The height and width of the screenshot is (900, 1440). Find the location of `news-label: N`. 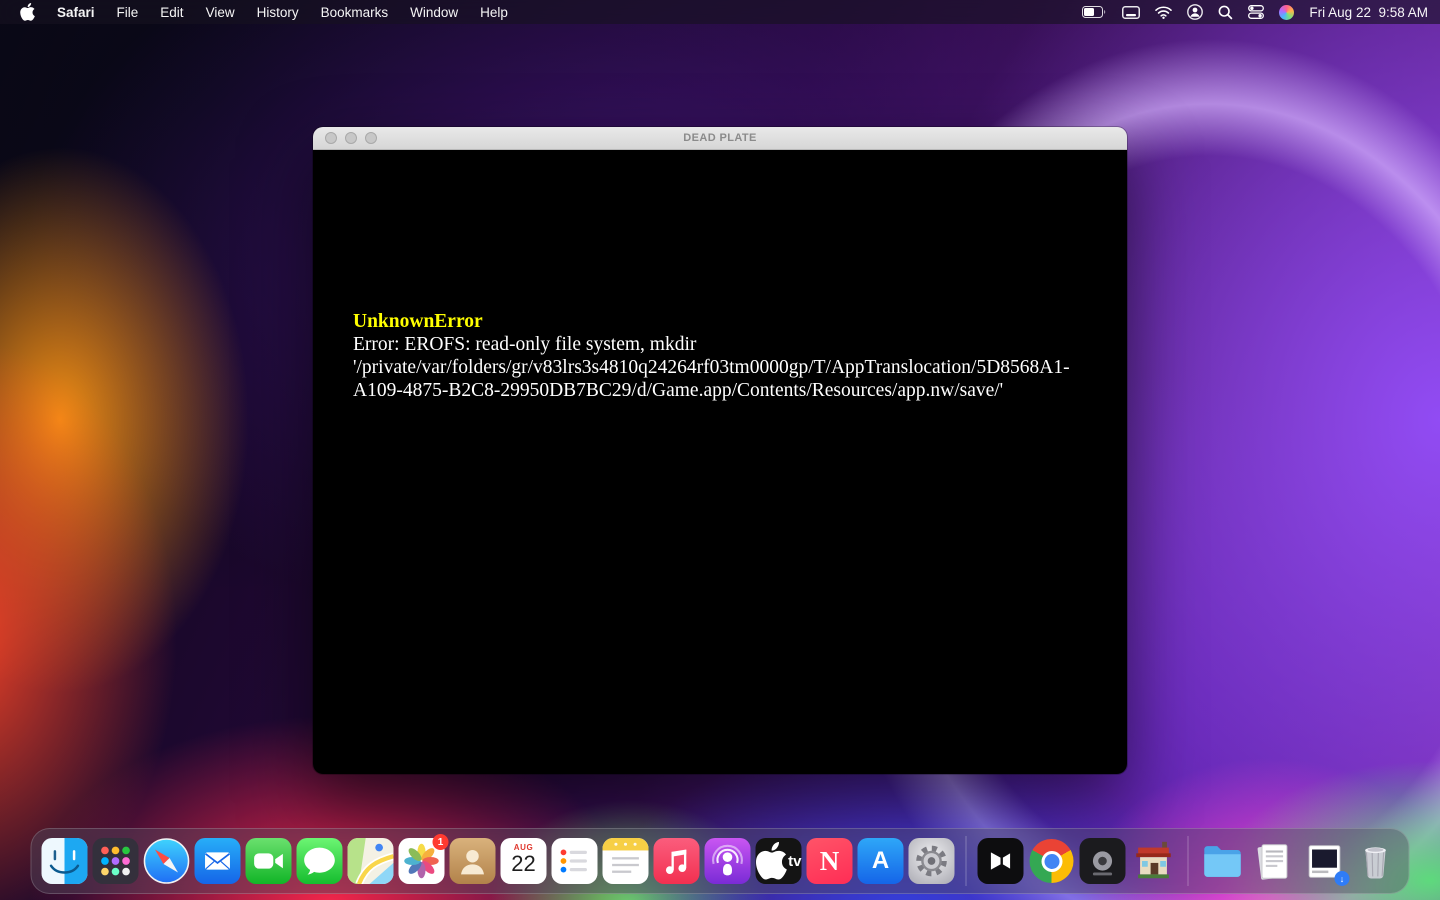

news-label: N is located at coordinates (829, 860).